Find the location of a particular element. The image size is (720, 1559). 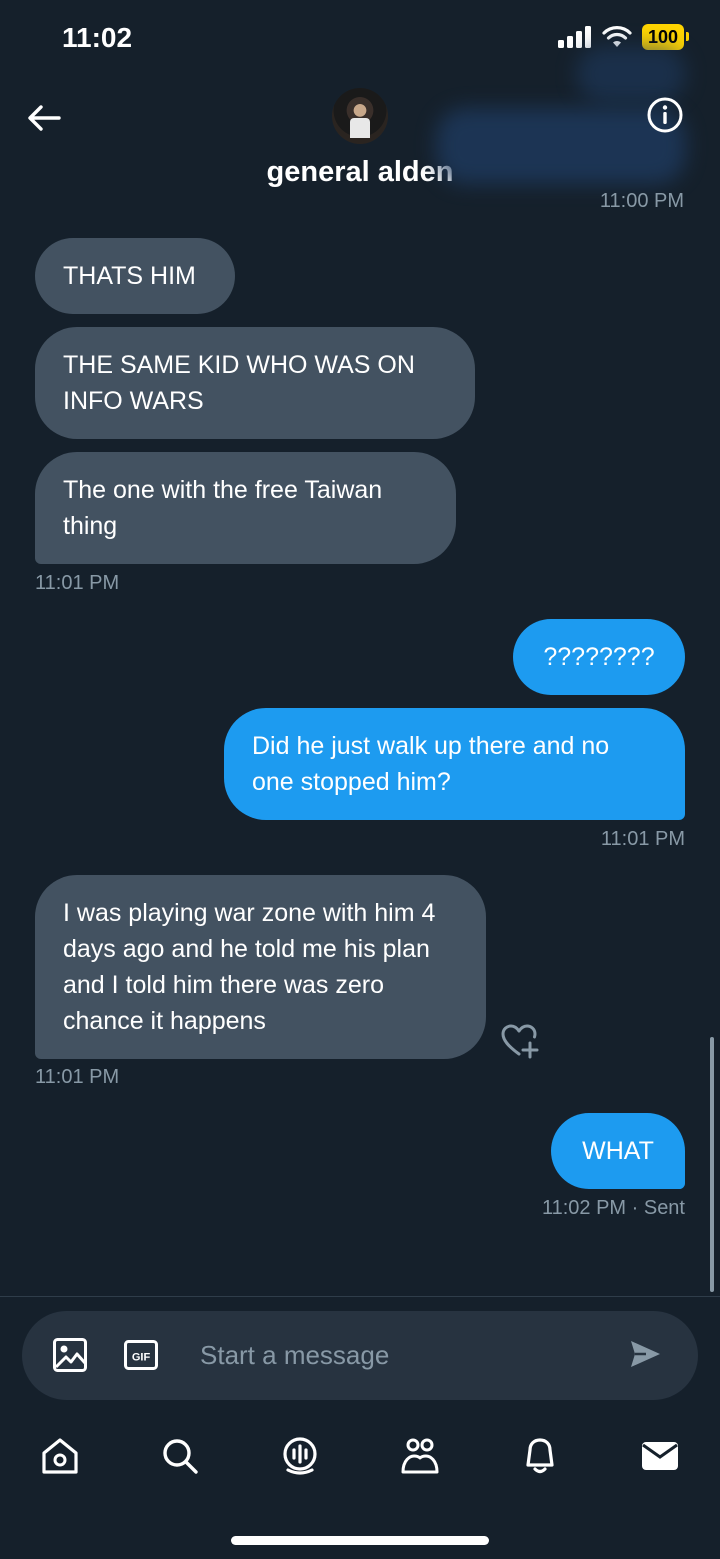

send-button is located at coordinates (646, 1355).